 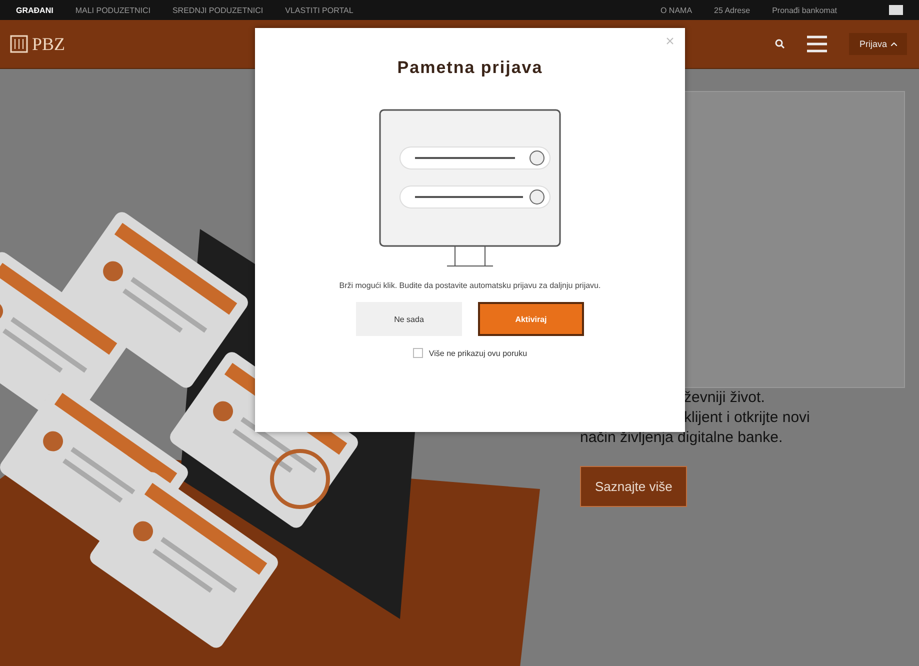 I want to click on flag-icon, so click(x=896, y=10).